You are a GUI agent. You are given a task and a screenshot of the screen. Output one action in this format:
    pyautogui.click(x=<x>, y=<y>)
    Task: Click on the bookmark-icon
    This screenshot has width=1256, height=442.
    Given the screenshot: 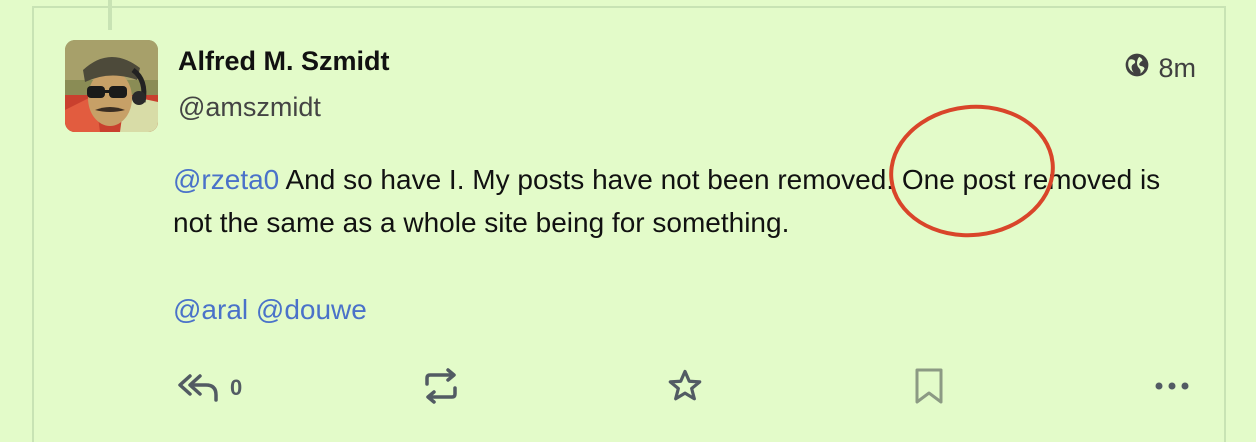 What is the action you would take?
    pyautogui.click(x=929, y=388)
    